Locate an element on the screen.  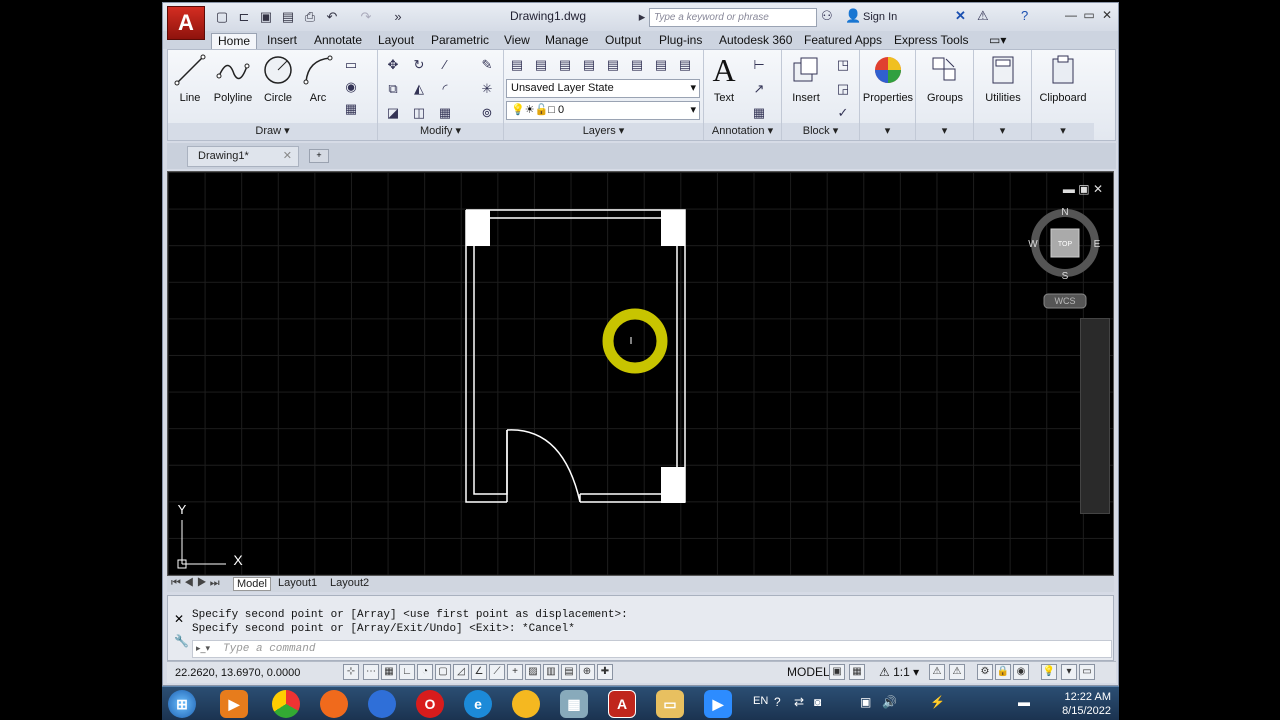
ortho-mode-icon: ∟ is located at coordinates (407, 672).